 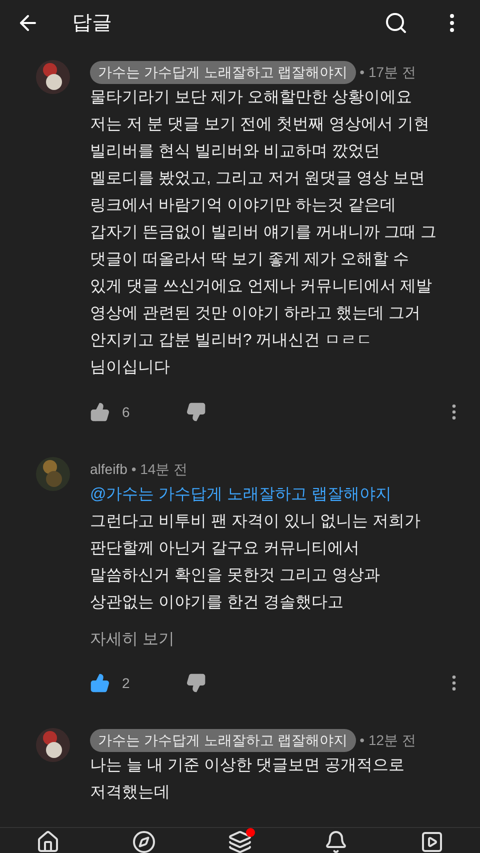 I want to click on mention-link: @가수는 가수답게 노래잘하고 랩잘해야지, so click(x=277, y=494).